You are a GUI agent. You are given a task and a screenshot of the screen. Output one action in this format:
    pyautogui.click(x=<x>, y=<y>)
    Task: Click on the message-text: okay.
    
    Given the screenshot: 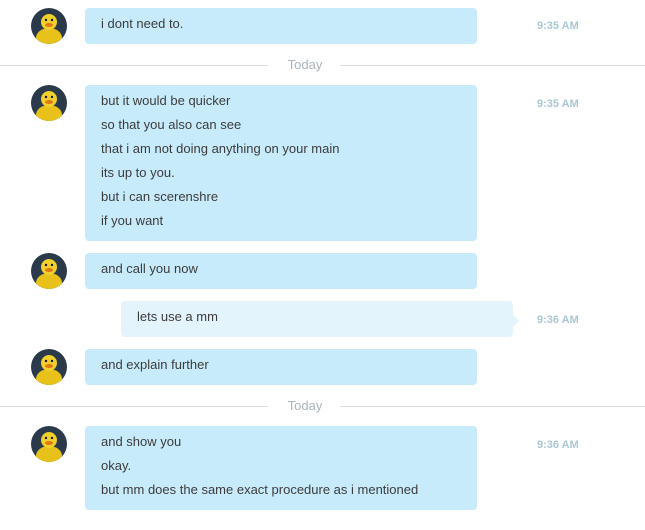 What is the action you would take?
    pyautogui.click(x=116, y=465)
    